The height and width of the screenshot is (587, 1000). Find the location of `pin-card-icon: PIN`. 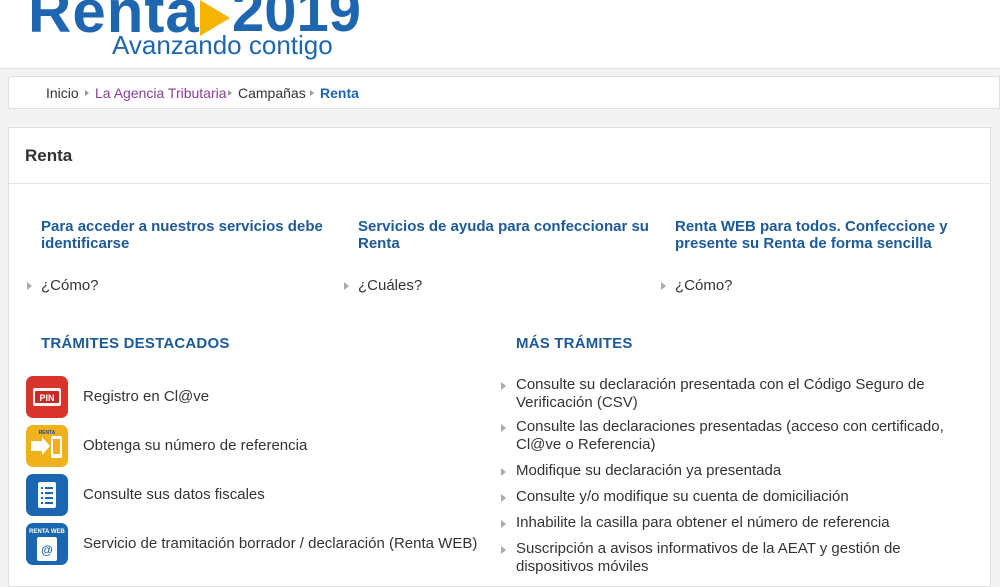

pin-card-icon: PIN is located at coordinates (47, 397).